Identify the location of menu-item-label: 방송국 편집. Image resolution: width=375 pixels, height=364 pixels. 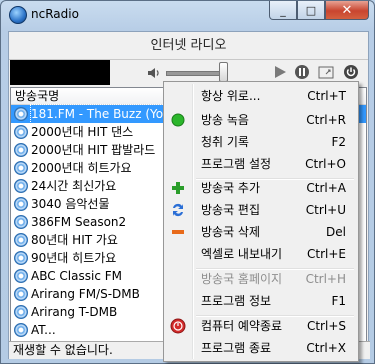
(231, 210).